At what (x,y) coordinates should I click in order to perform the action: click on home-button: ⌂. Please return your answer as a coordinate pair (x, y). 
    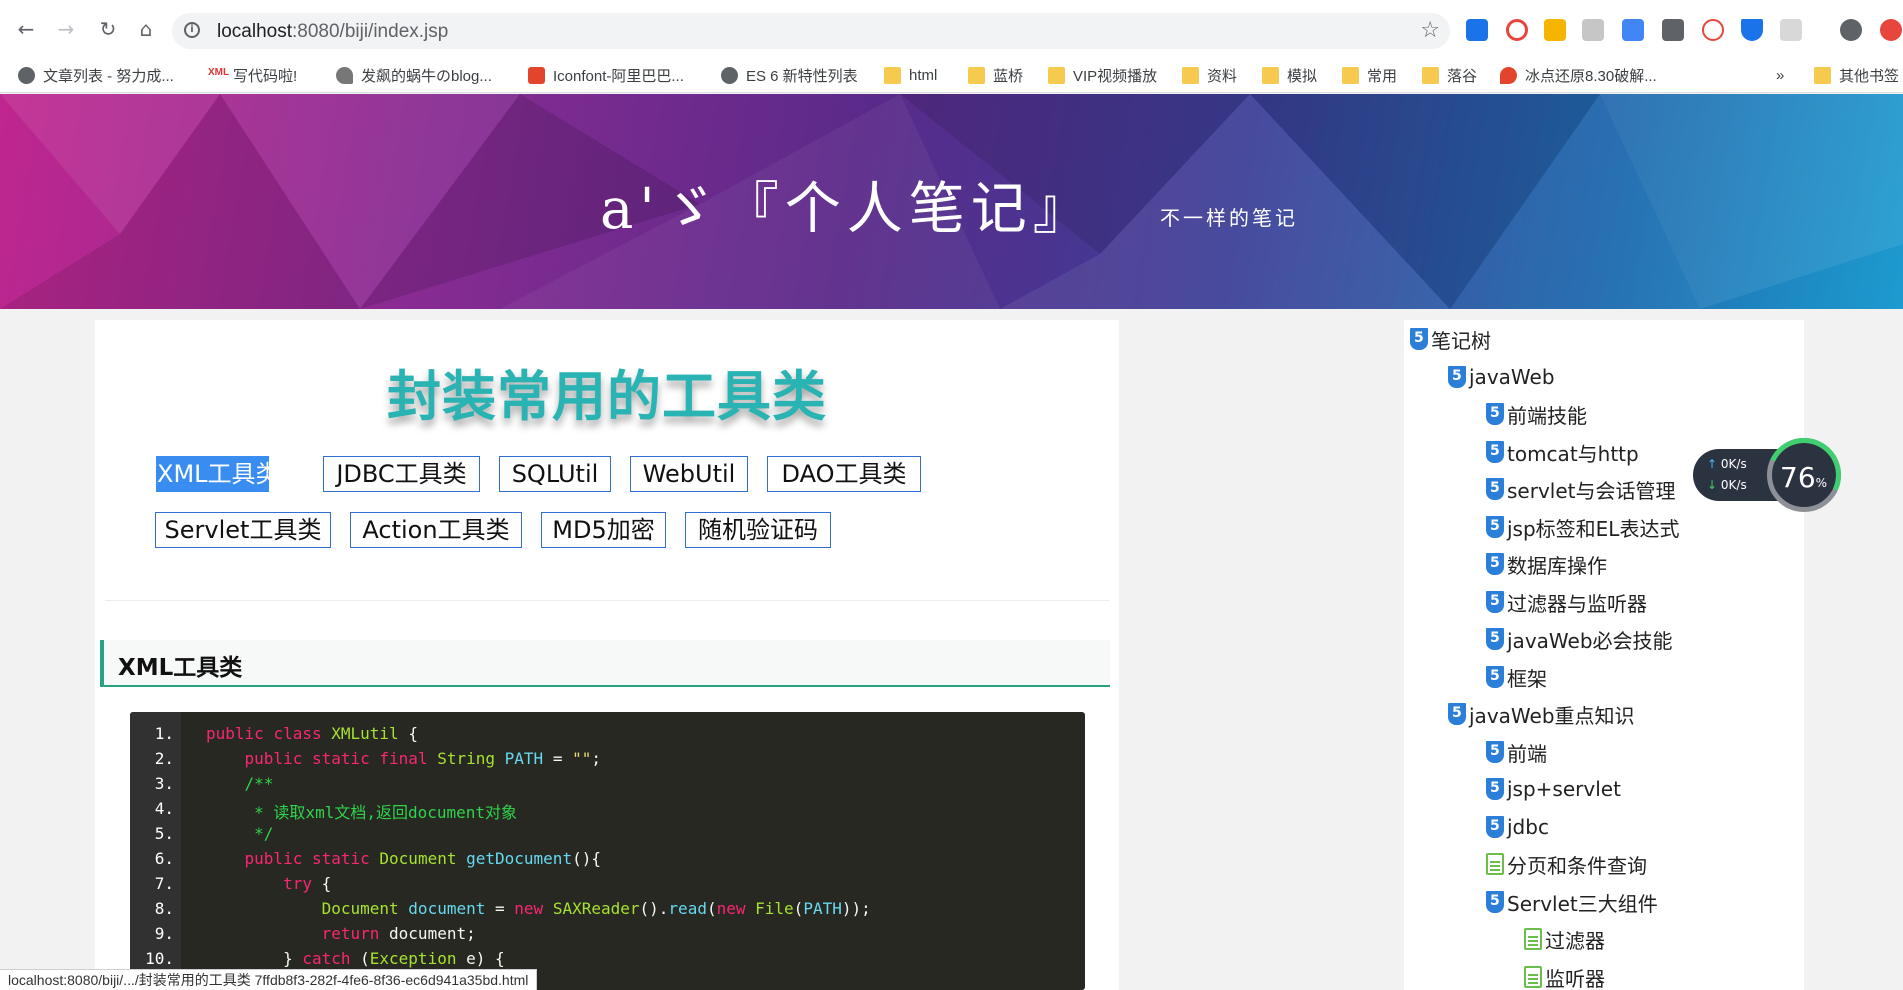
    Looking at the image, I should click on (146, 29).